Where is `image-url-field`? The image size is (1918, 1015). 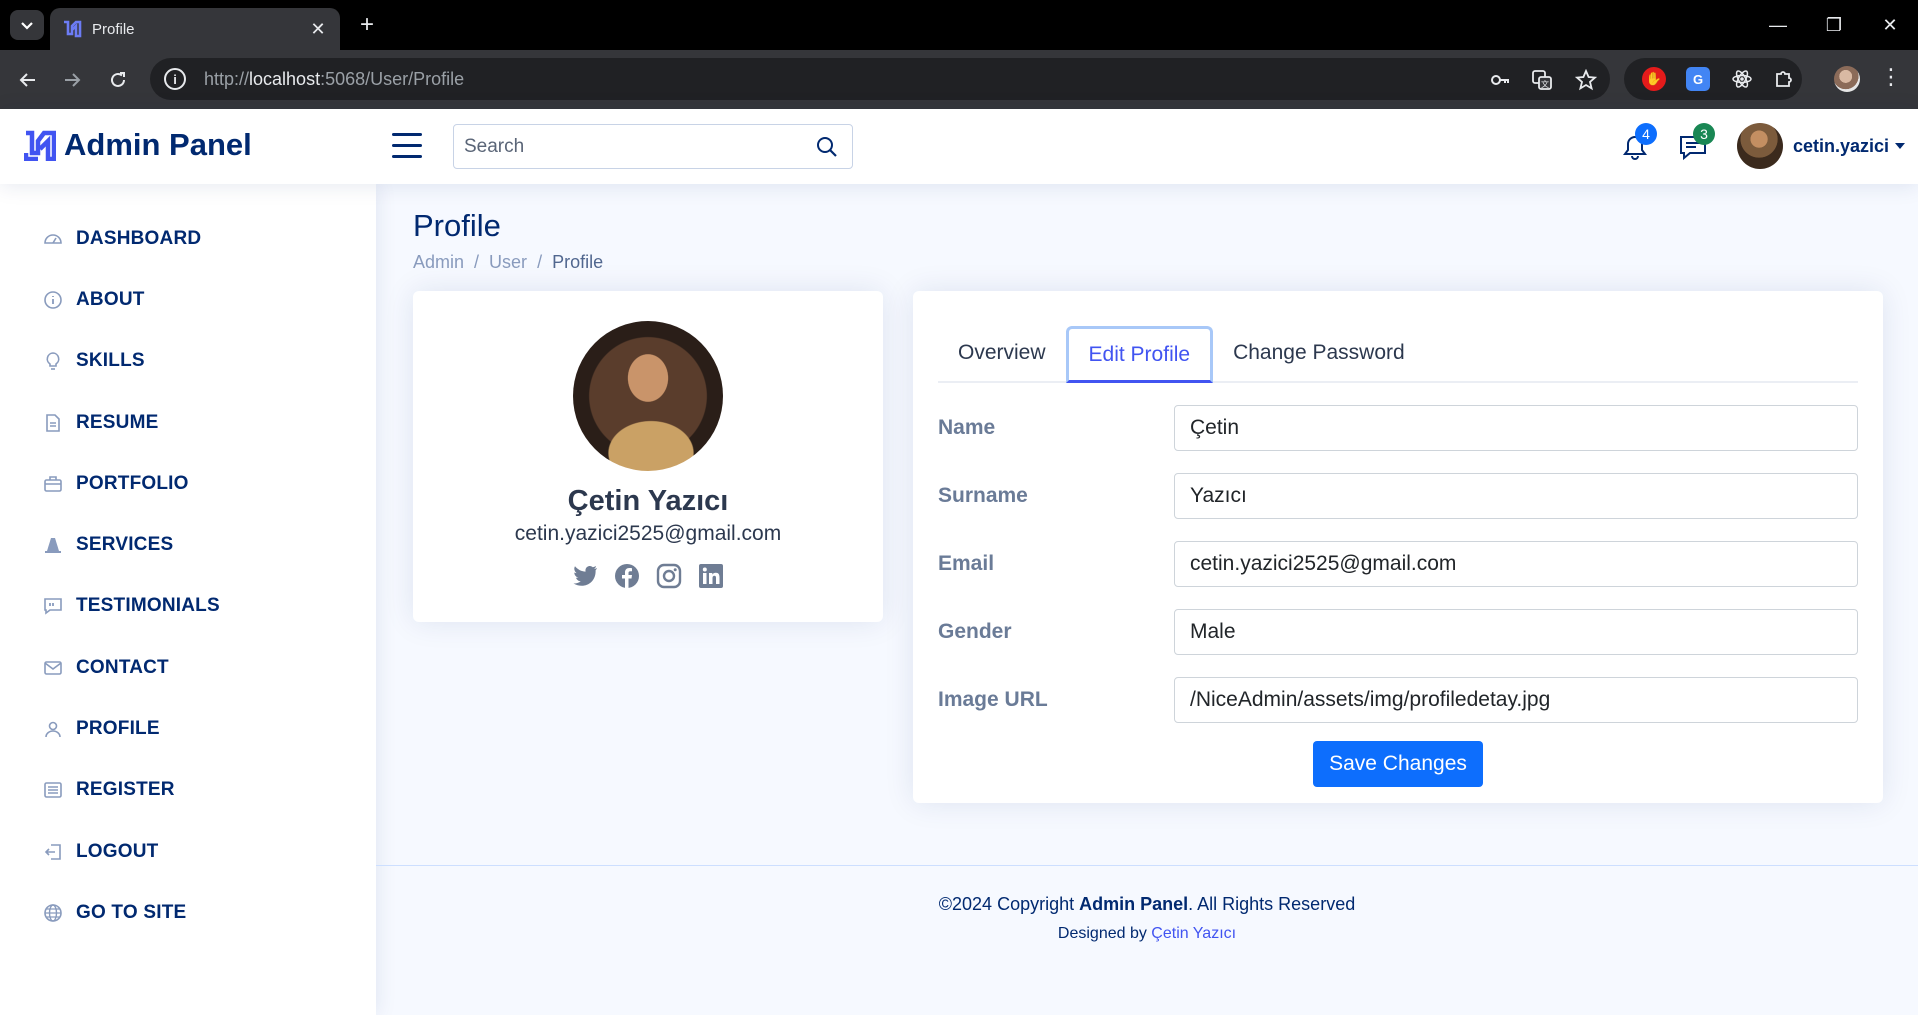 image-url-field is located at coordinates (1516, 700).